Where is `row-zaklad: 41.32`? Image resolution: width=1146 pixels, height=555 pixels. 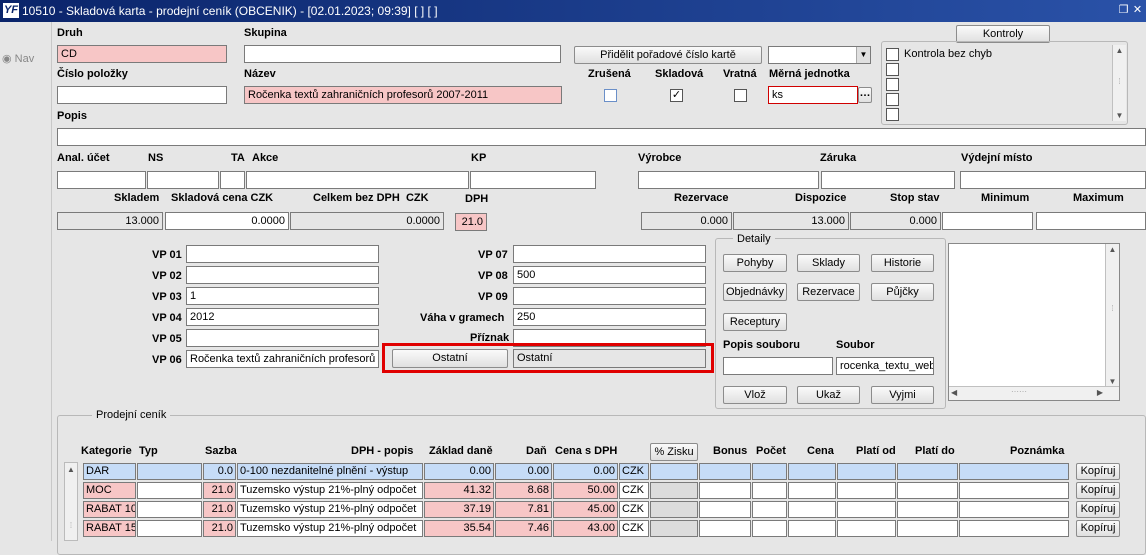 row-zaklad: 41.32 is located at coordinates (459, 490).